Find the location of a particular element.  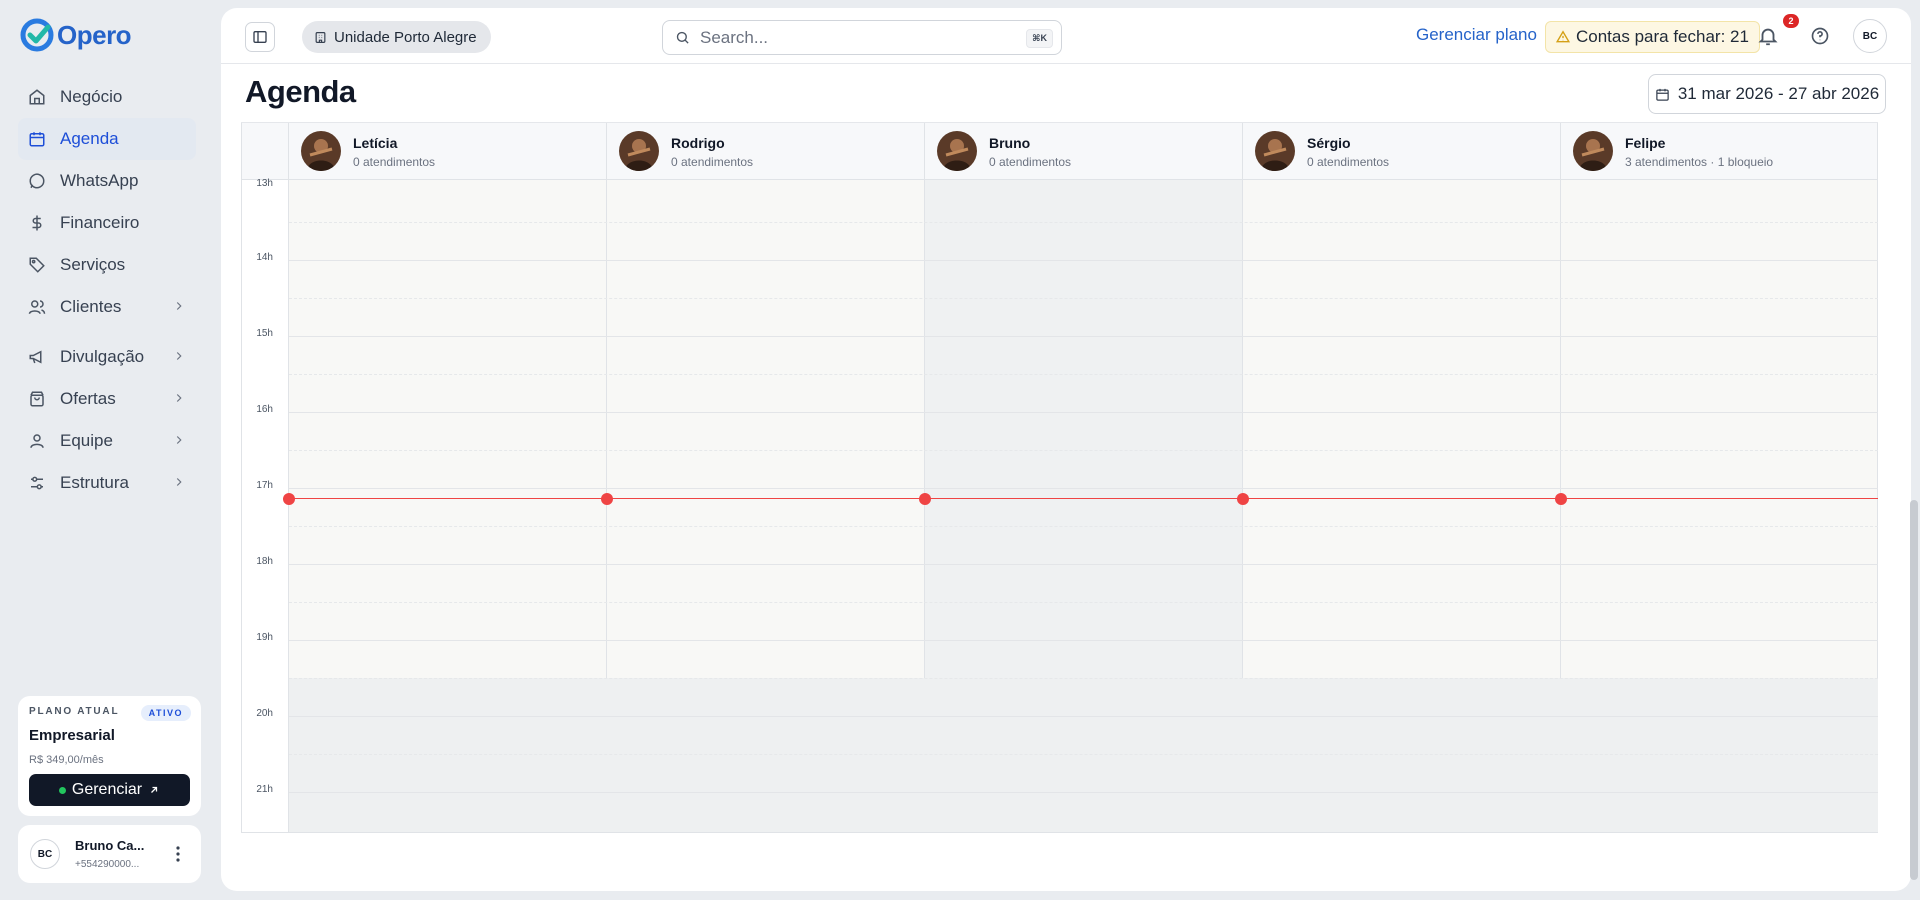

more-vertical-icon is located at coordinates (178, 854).